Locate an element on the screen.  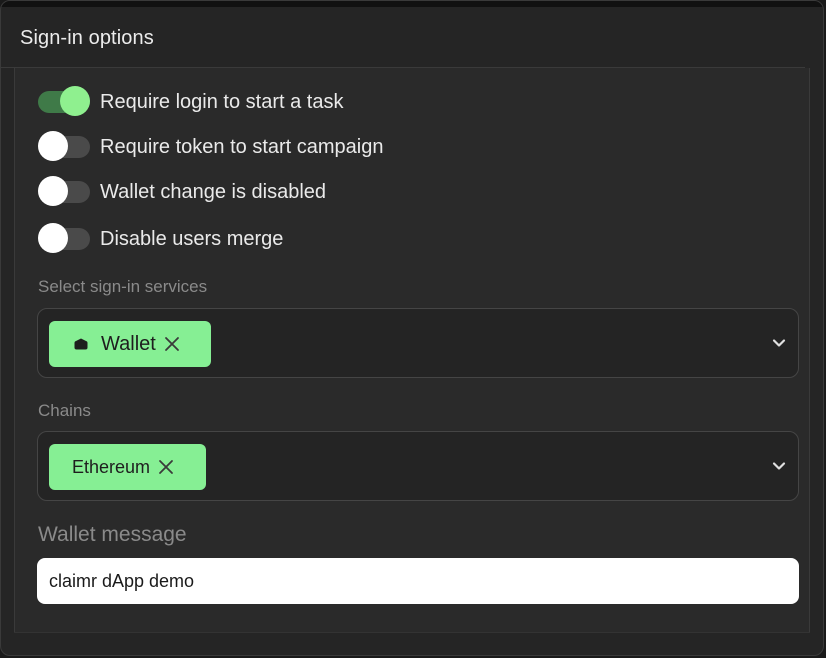
toggle-label: Disable users merge is located at coordinates (192, 238).